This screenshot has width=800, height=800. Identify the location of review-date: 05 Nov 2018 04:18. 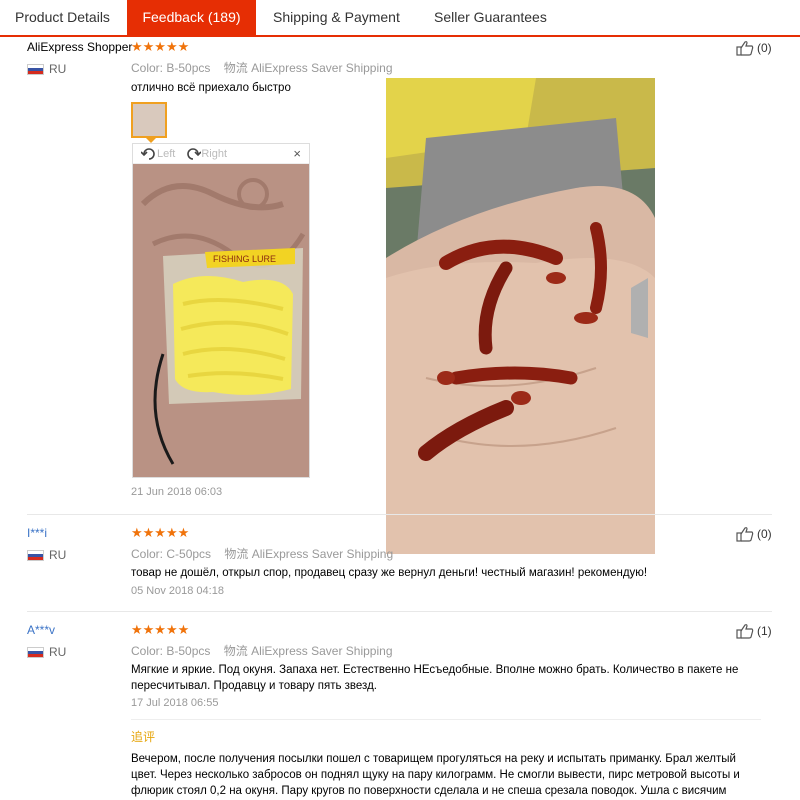
(177, 591).